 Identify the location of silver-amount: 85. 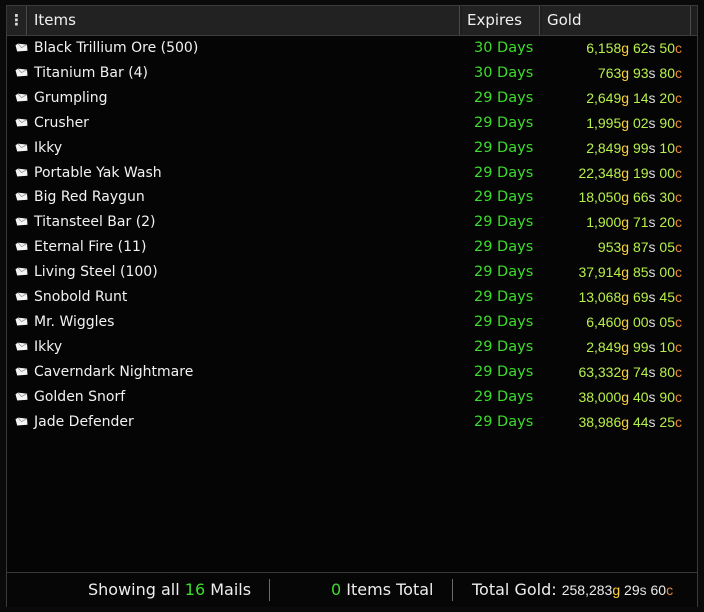
(640, 272).